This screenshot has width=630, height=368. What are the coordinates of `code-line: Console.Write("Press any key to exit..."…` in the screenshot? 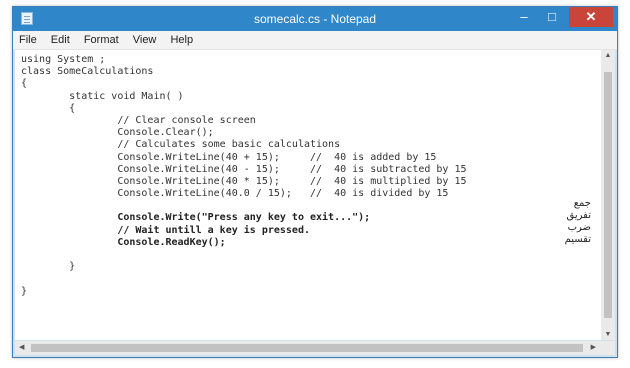 It's located at (196, 218).